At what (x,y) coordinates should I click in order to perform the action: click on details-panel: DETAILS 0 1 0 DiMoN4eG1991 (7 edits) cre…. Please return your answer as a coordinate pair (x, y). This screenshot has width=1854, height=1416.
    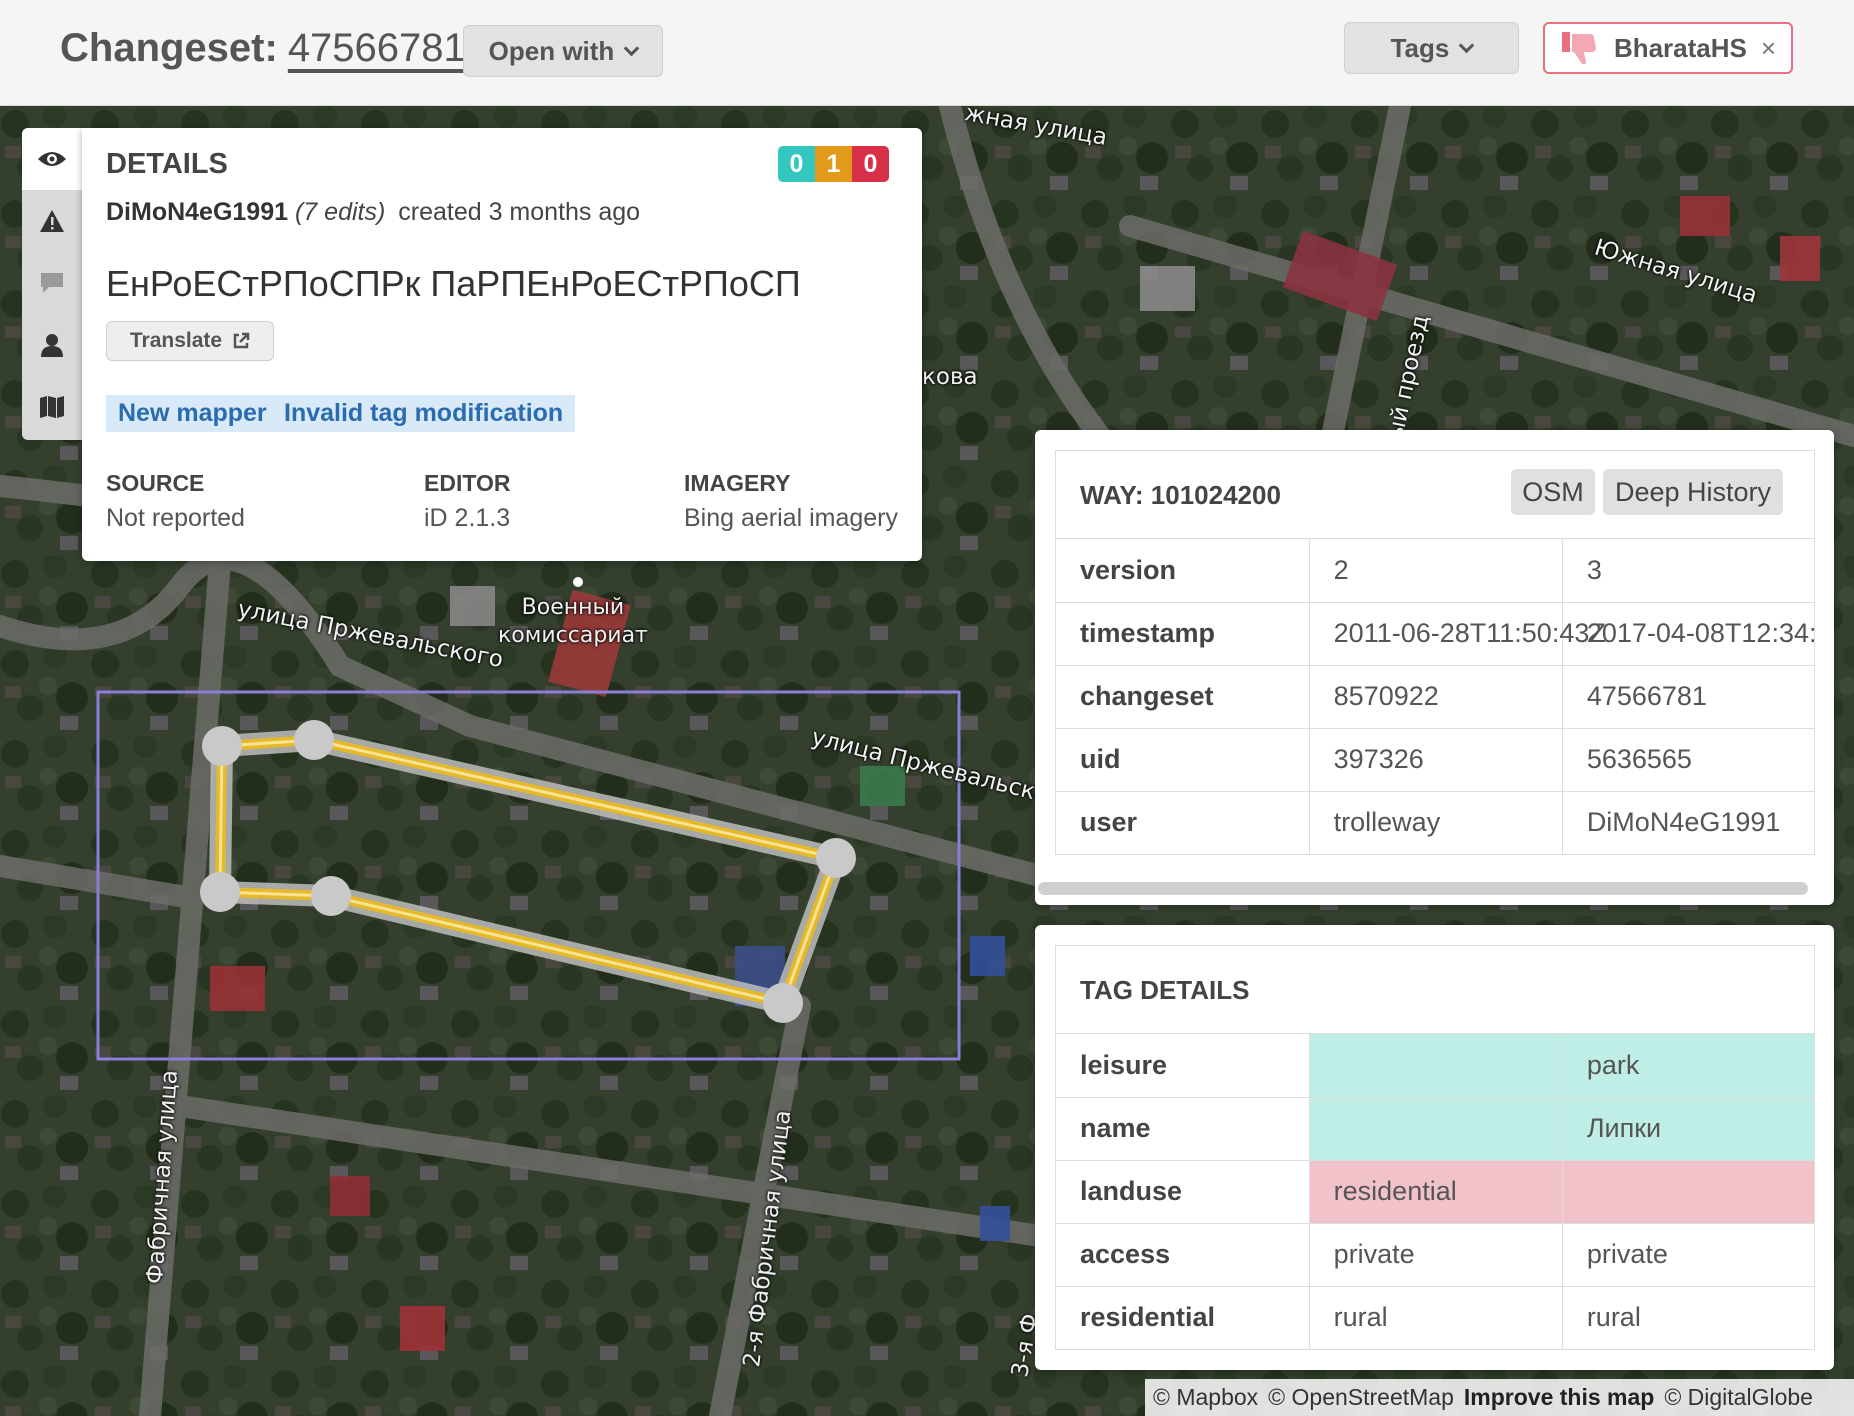
    Looking at the image, I should click on (502, 344).